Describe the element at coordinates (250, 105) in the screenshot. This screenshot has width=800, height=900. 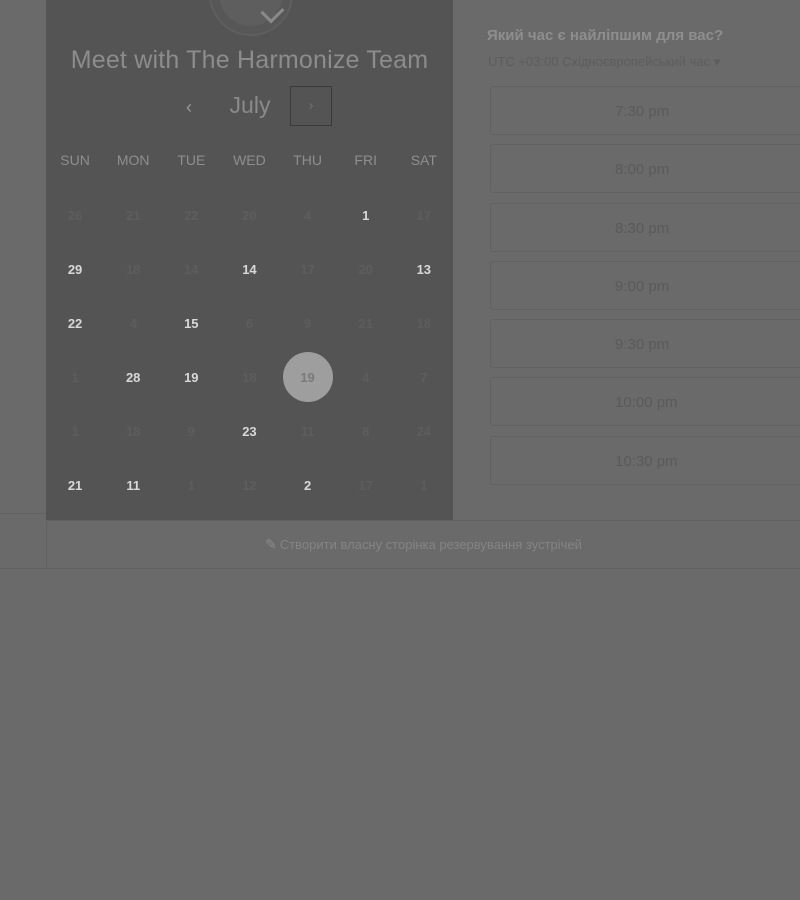
I see `month-label: July` at that location.